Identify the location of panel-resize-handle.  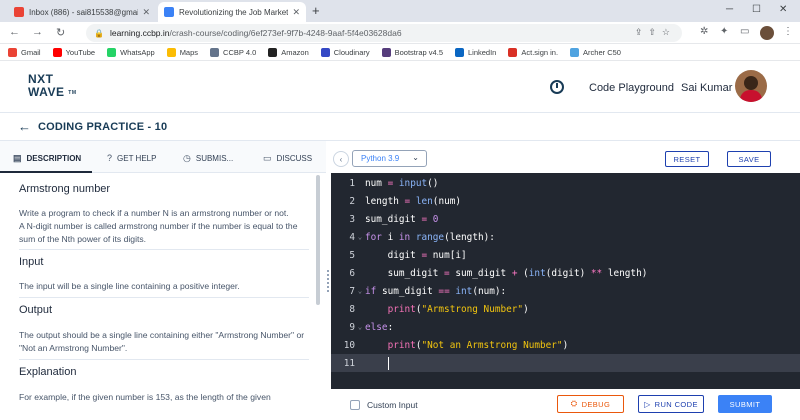
(328, 281).